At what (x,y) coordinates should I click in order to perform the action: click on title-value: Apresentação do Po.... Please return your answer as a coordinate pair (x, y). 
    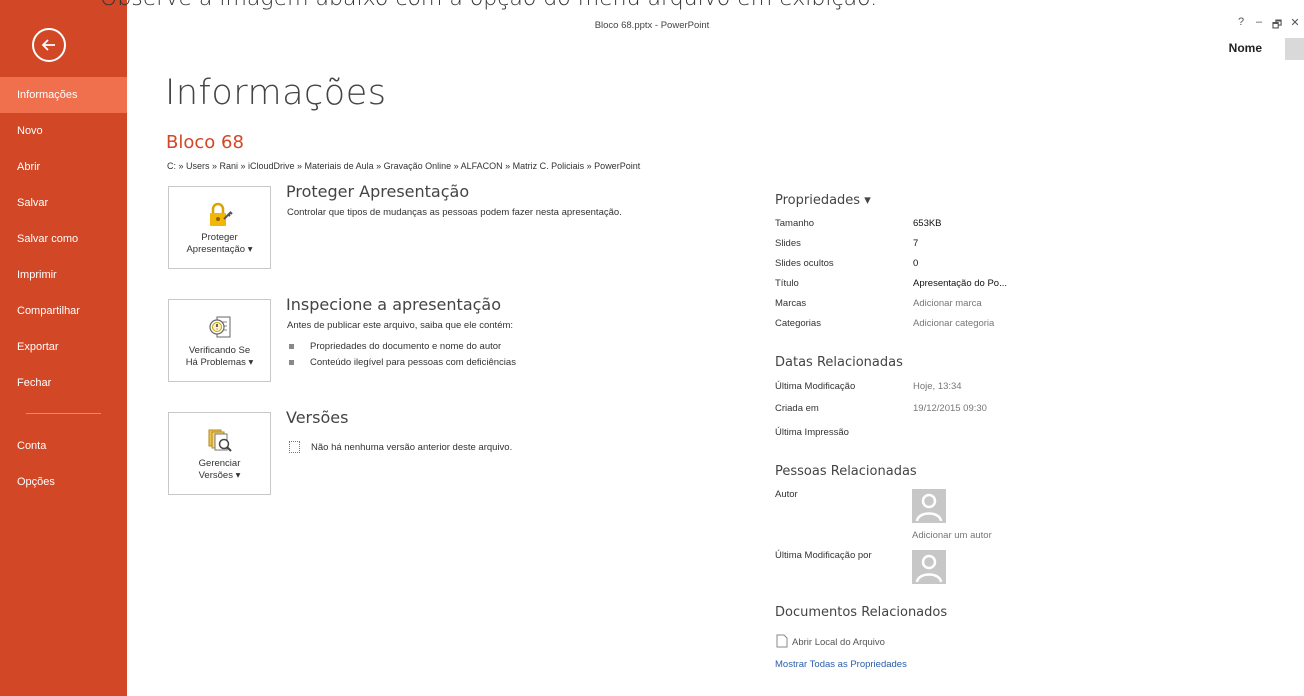
    Looking at the image, I should click on (960, 283).